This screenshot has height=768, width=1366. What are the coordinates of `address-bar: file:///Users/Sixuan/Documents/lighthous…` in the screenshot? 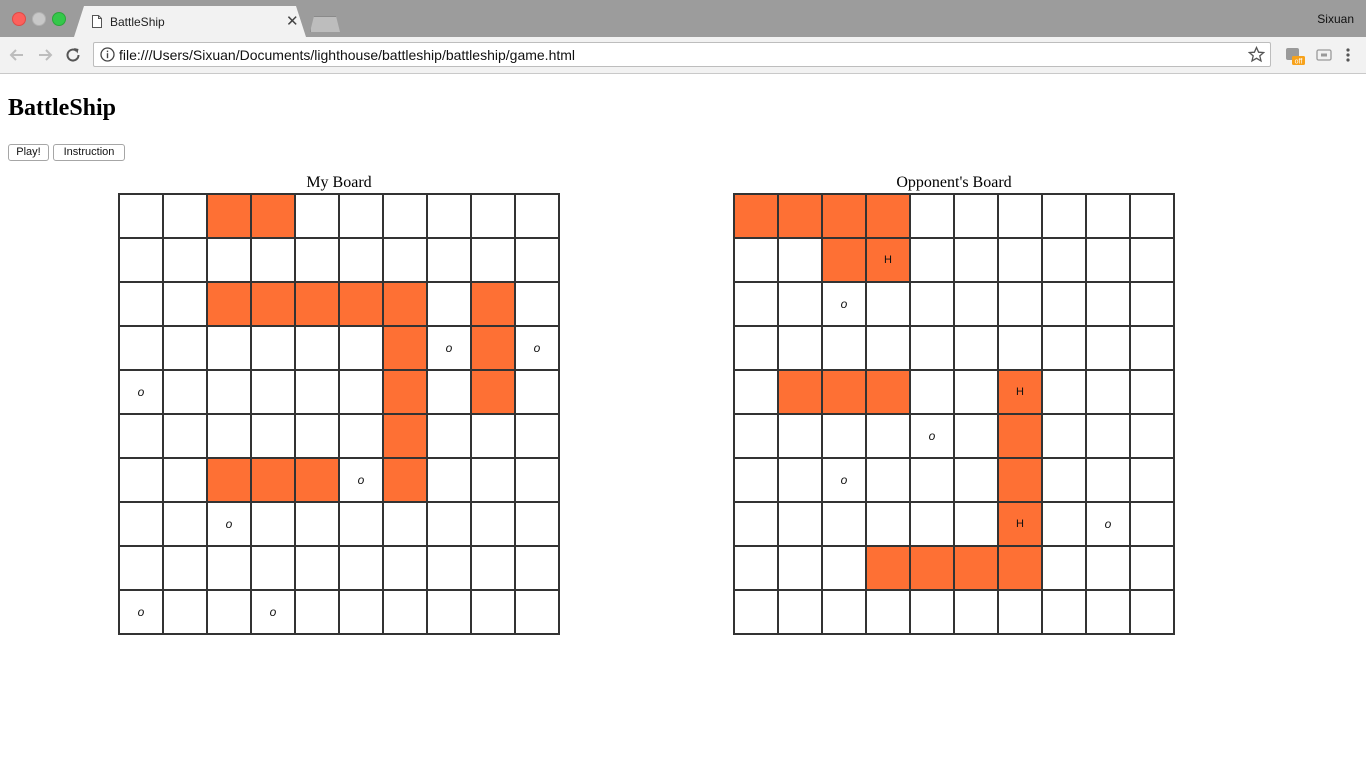 It's located at (682, 54).